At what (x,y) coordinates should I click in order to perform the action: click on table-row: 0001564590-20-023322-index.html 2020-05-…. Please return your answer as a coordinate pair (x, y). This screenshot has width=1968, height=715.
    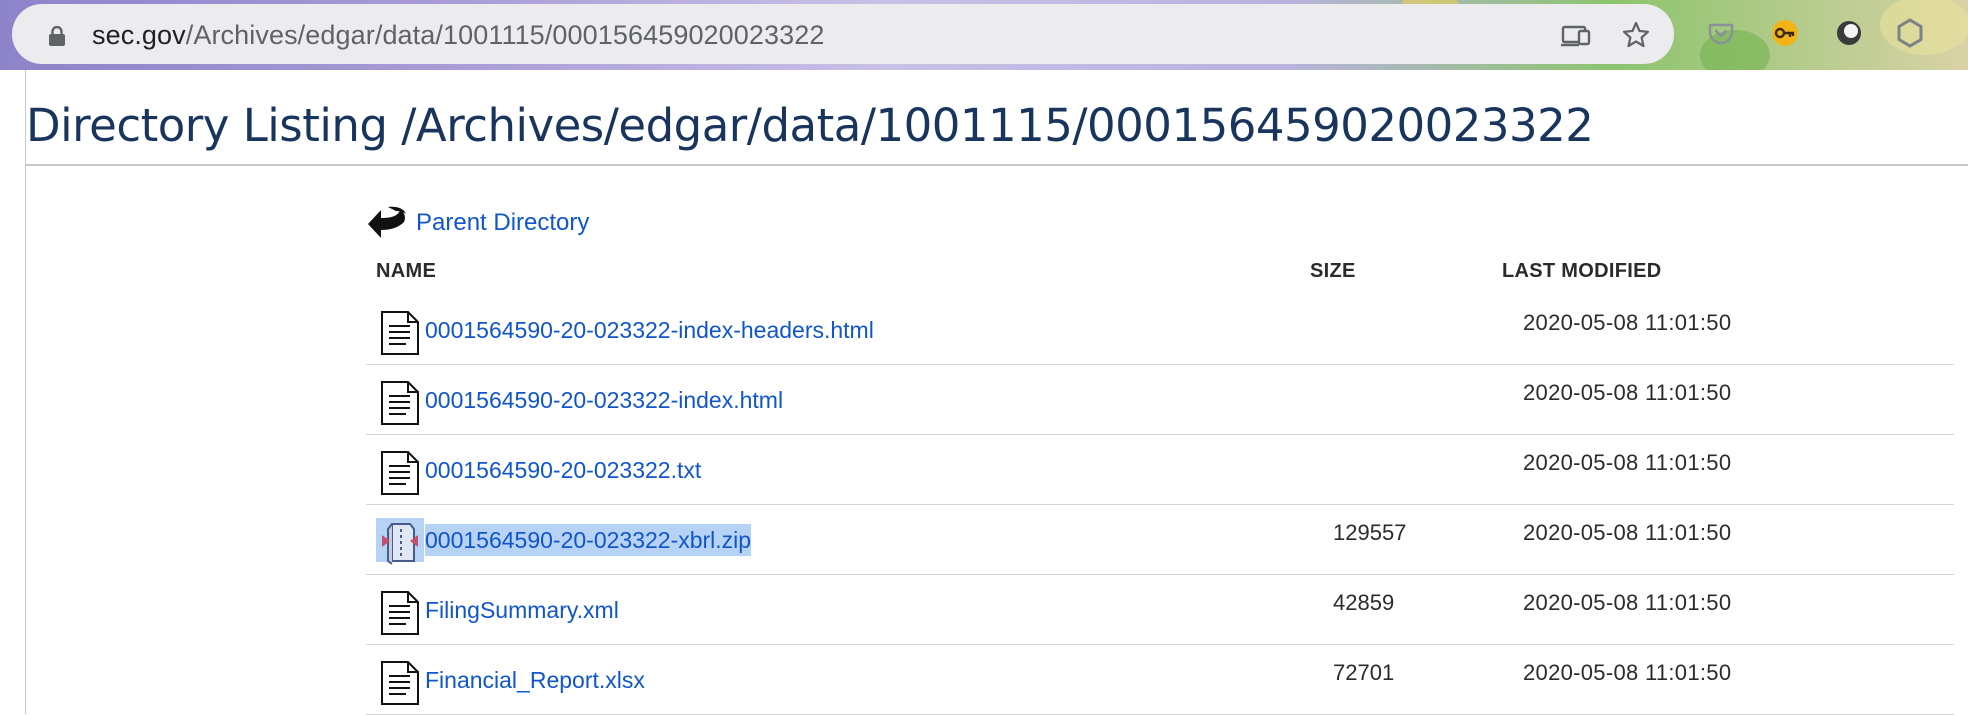
    Looking at the image, I should click on (1160, 399).